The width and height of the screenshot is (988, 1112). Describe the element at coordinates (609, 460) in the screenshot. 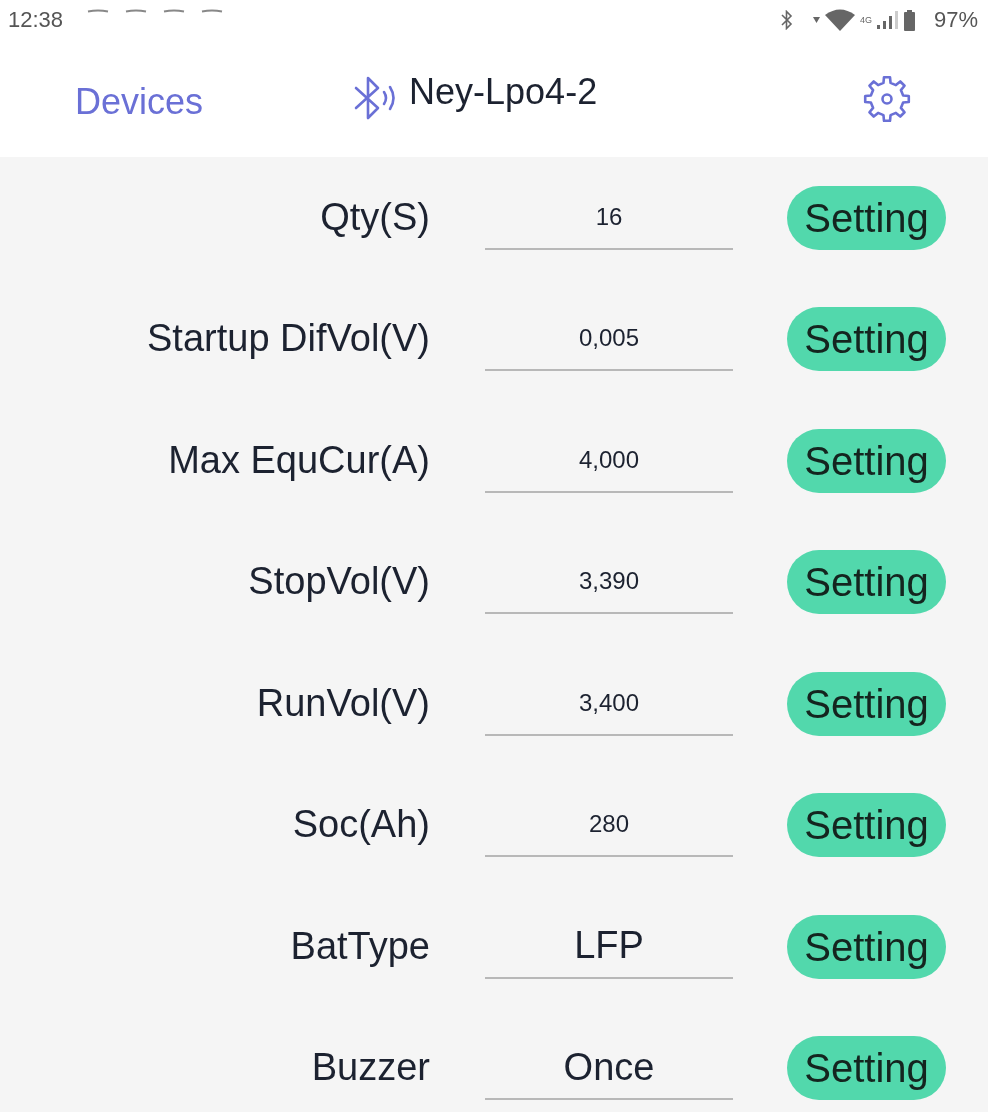

I see `number-input-field: 4,000` at that location.